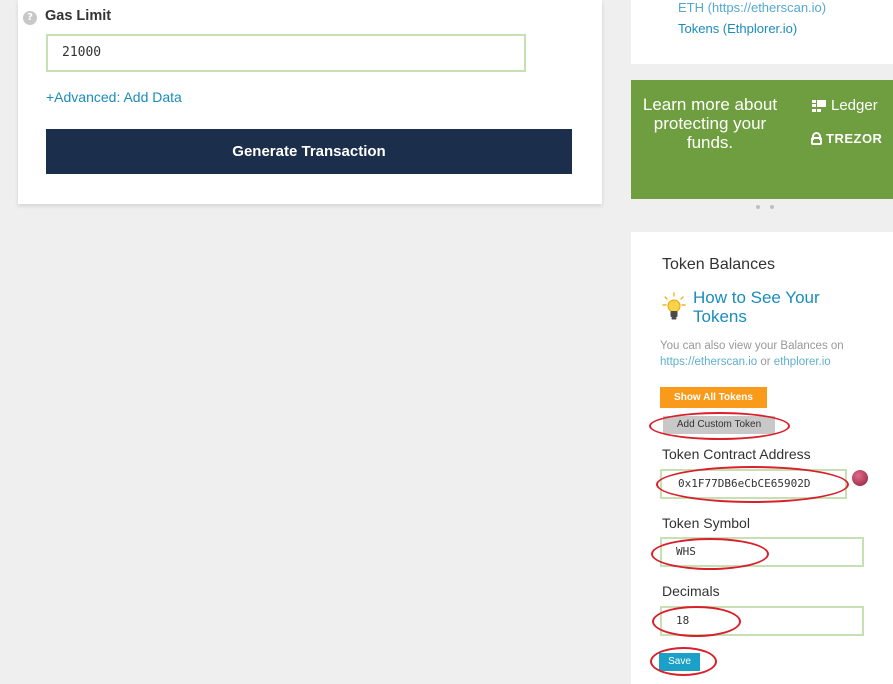 The width and height of the screenshot is (893, 684). Describe the element at coordinates (860, 478) in the screenshot. I see `address-identicon-avatar` at that location.